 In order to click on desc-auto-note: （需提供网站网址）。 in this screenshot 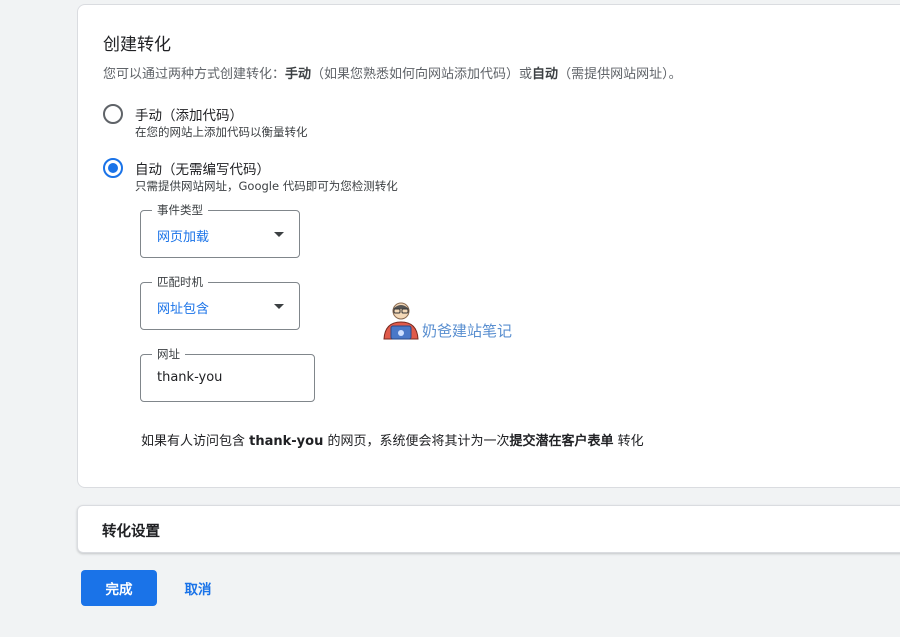, I will do `click(620, 74)`.